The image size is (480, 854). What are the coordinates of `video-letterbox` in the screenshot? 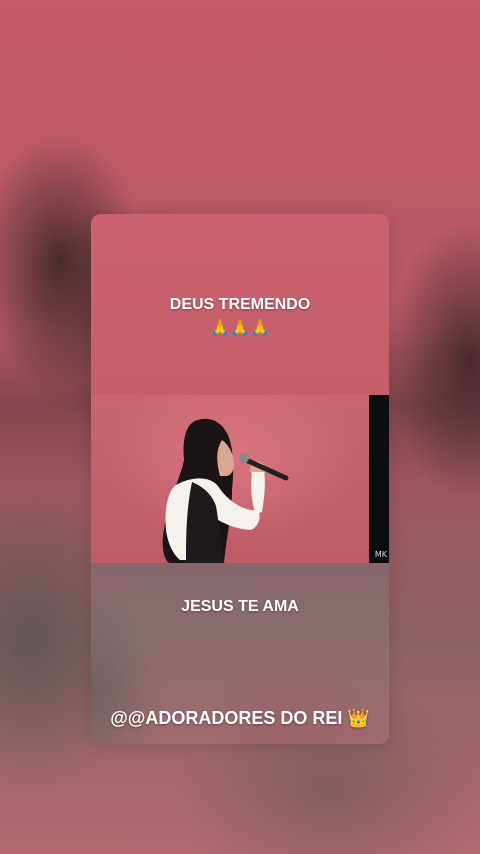 It's located at (379, 479).